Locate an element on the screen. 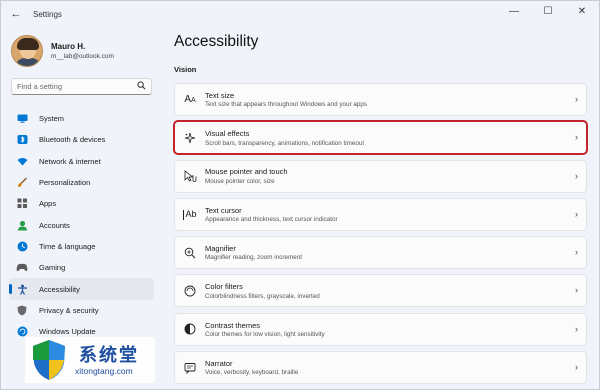 This screenshot has height=390, width=600. sidebar-item-label: Privacy & security is located at coordinates (69, 310).